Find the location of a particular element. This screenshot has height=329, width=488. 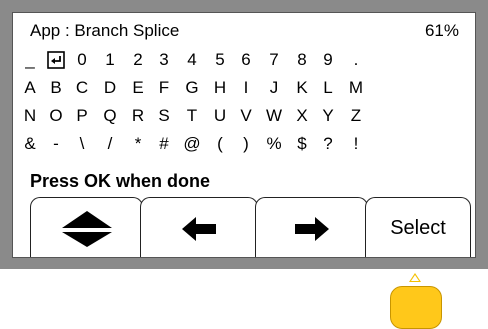

char-key: * is located at coordinates (138, 144).